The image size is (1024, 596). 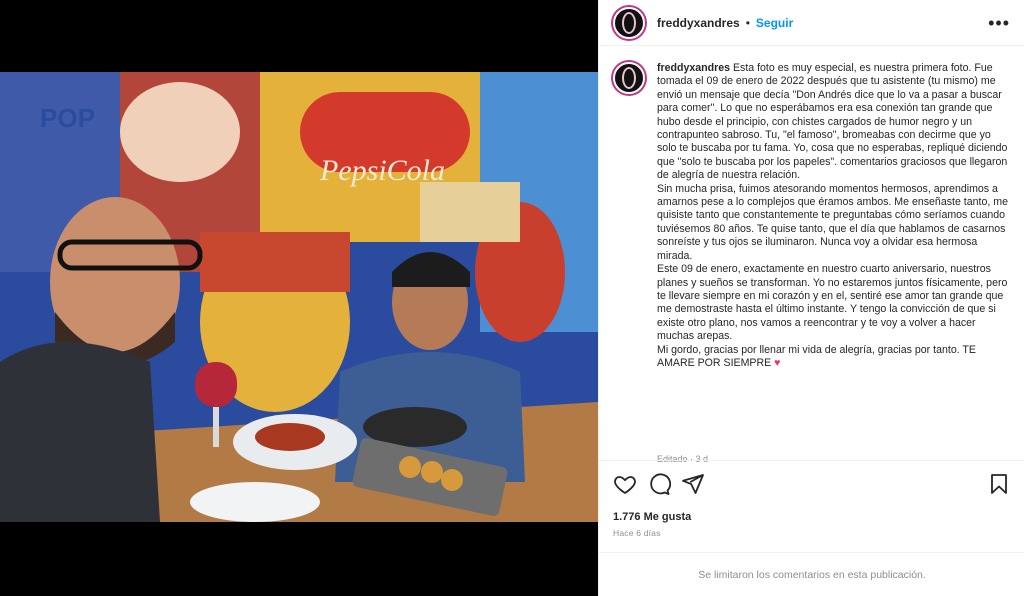 I want to click on avatar, so click(x=629, y=22).